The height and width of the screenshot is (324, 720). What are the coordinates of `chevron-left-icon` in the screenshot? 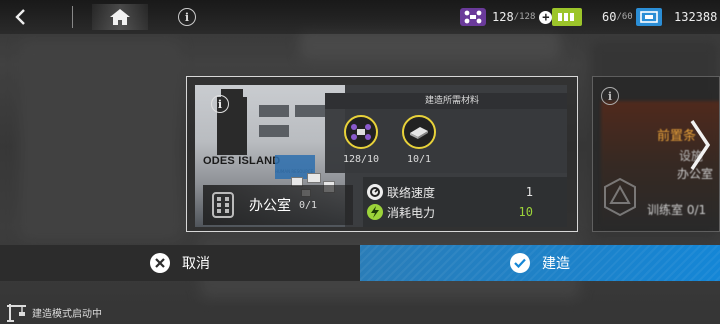 It's located at (20, 17).